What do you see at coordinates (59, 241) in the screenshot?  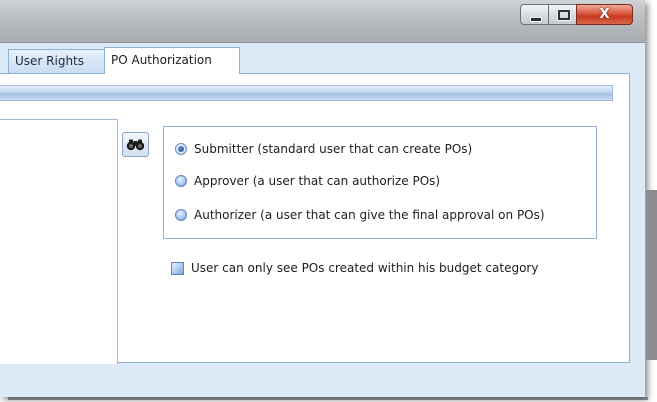 I see `users-list` at bounding box center [59, 241].